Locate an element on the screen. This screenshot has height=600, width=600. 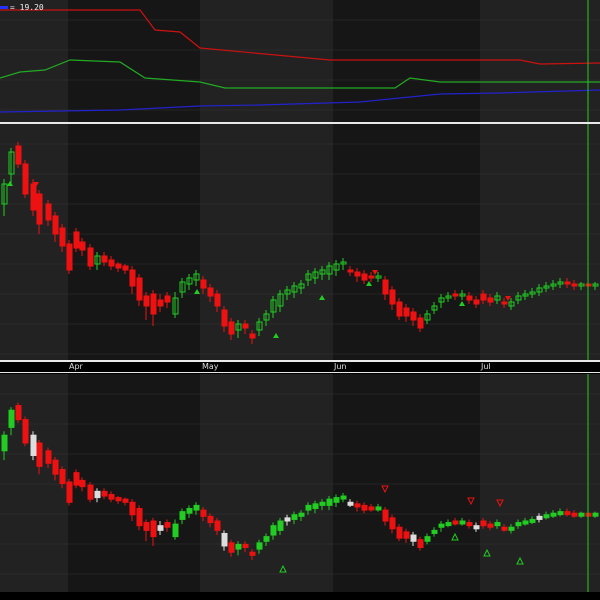
legend-equals: = is located at coordinates (15, 7).